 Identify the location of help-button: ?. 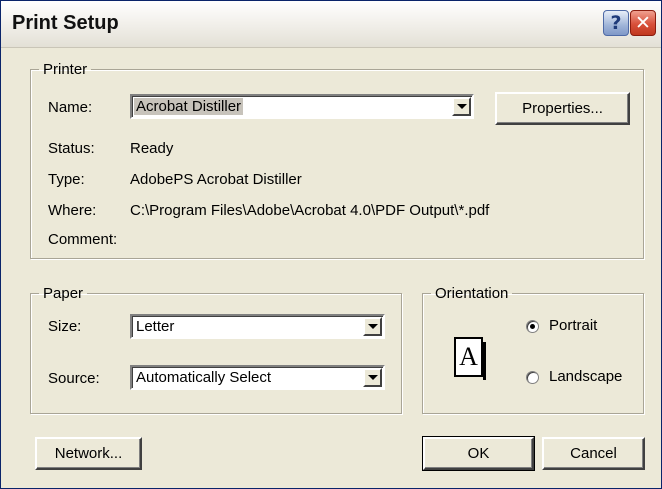
(616, 23).